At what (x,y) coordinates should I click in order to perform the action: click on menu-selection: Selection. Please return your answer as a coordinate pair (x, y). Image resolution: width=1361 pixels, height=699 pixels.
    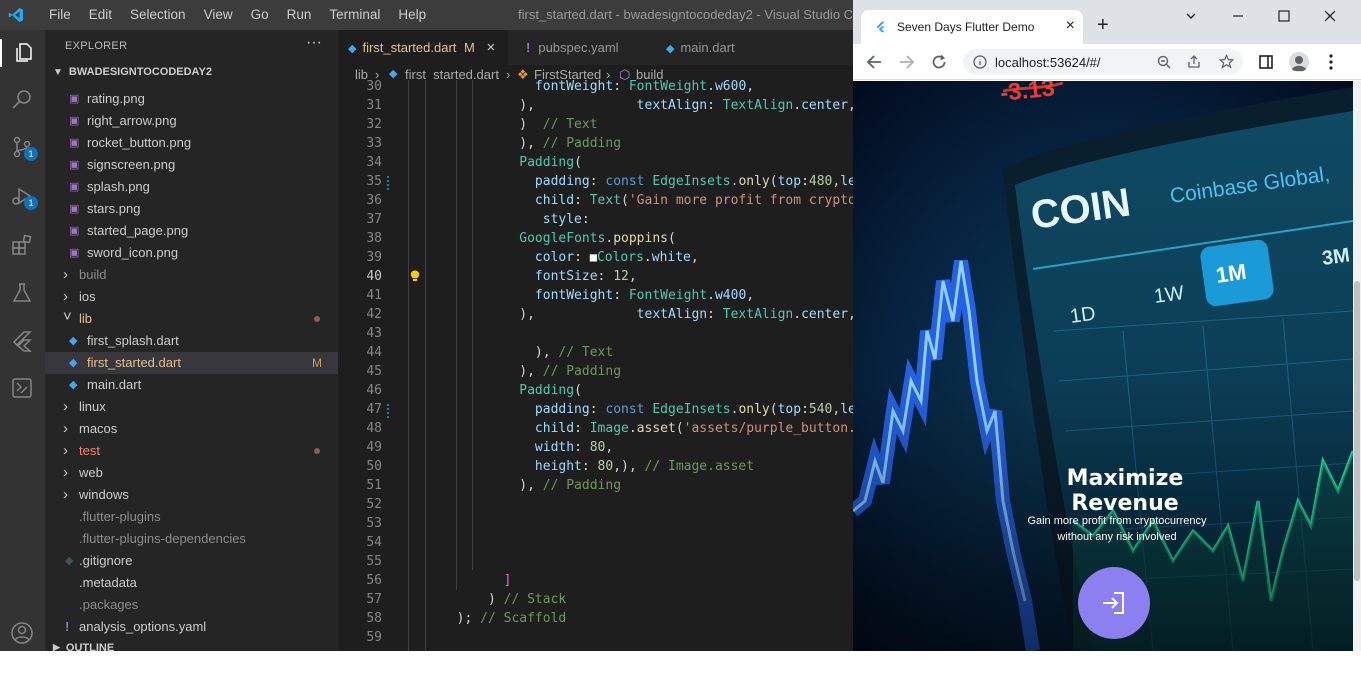
    Looking at the image, I should click on (158, 15).